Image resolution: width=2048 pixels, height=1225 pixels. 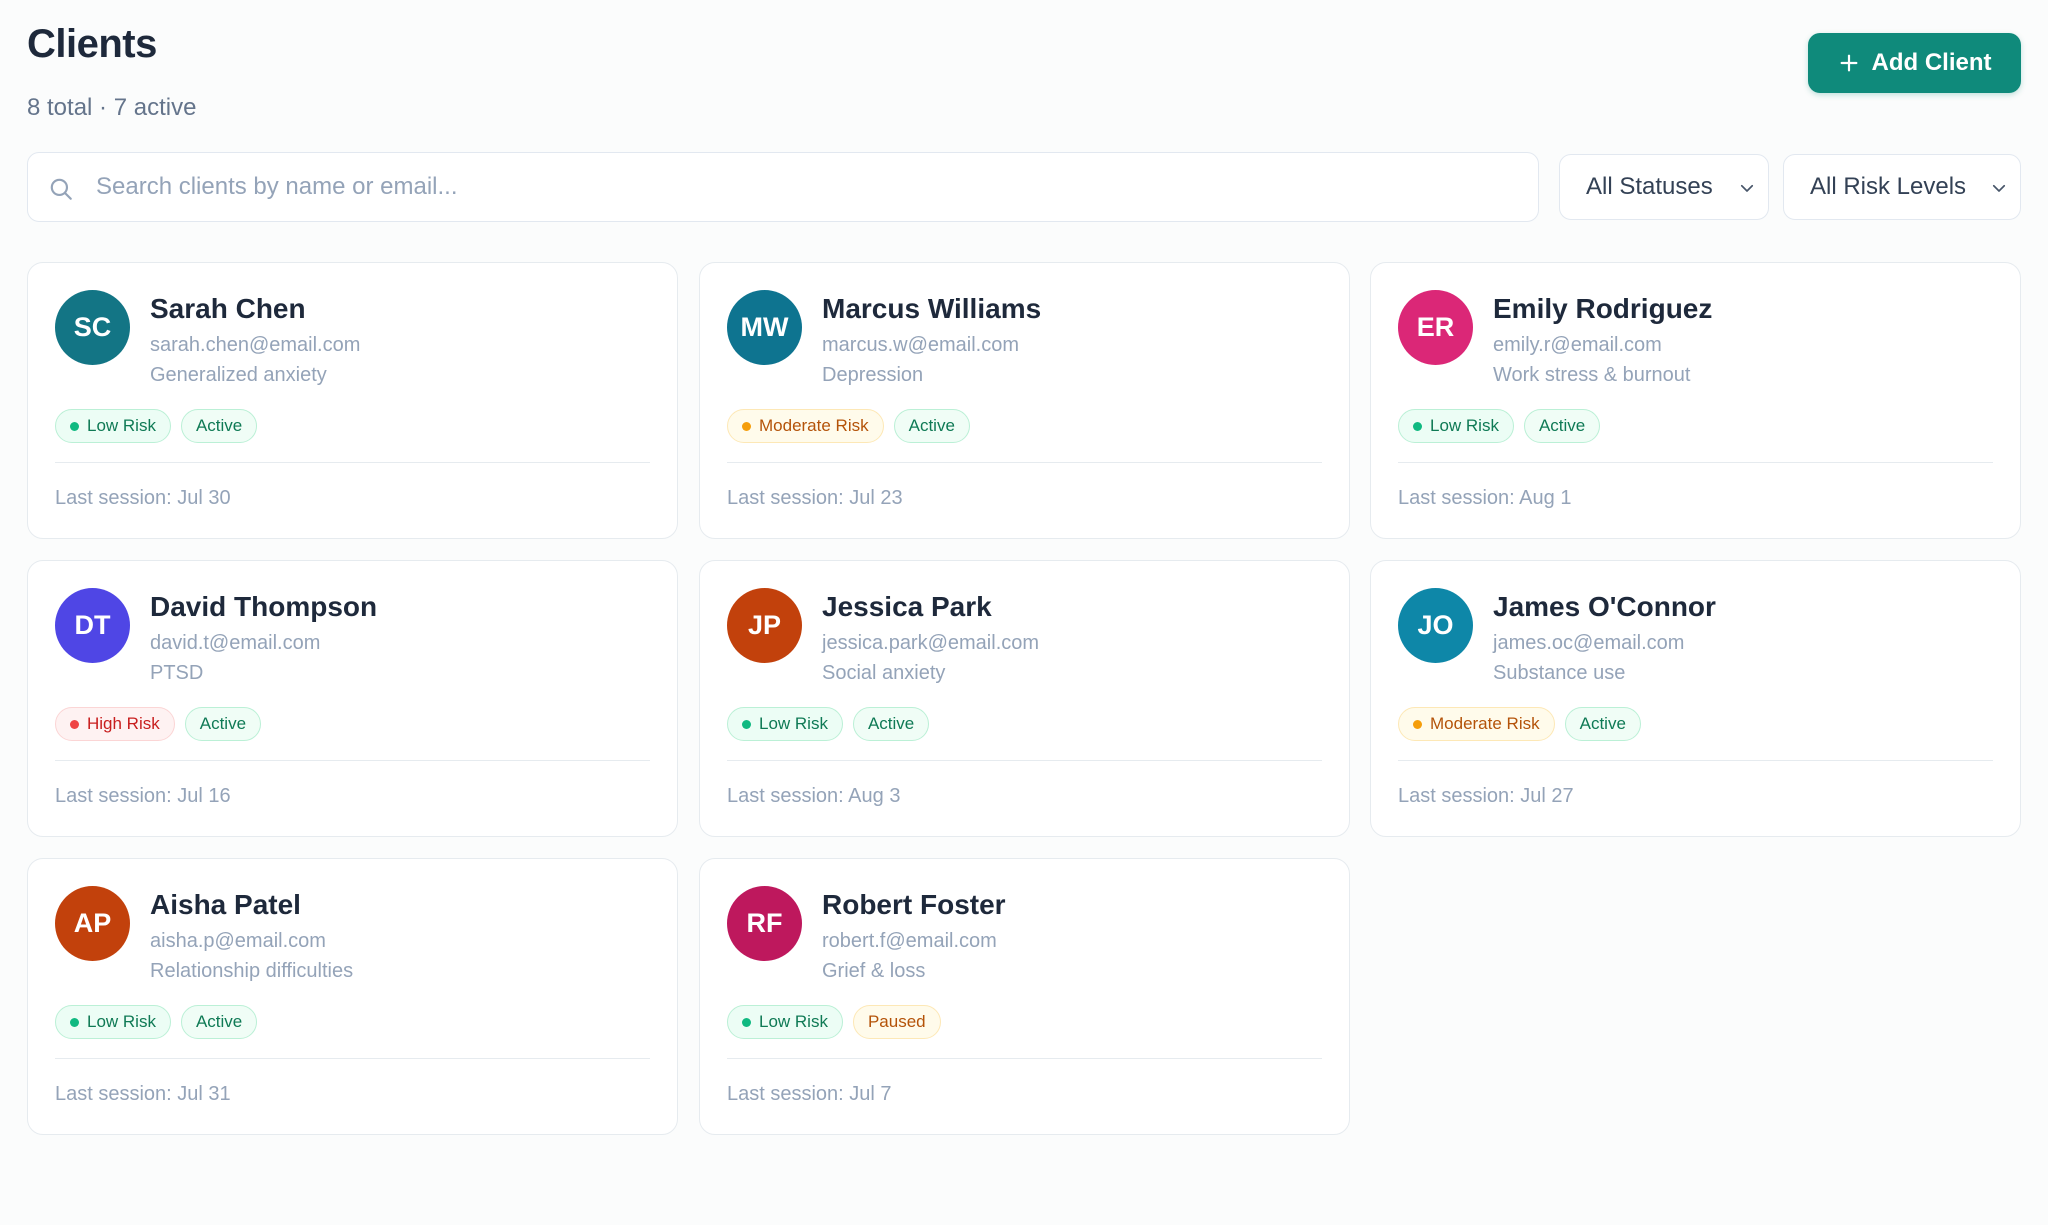 I want to click on client-concern: PTSD, so click(x=177, y=673).